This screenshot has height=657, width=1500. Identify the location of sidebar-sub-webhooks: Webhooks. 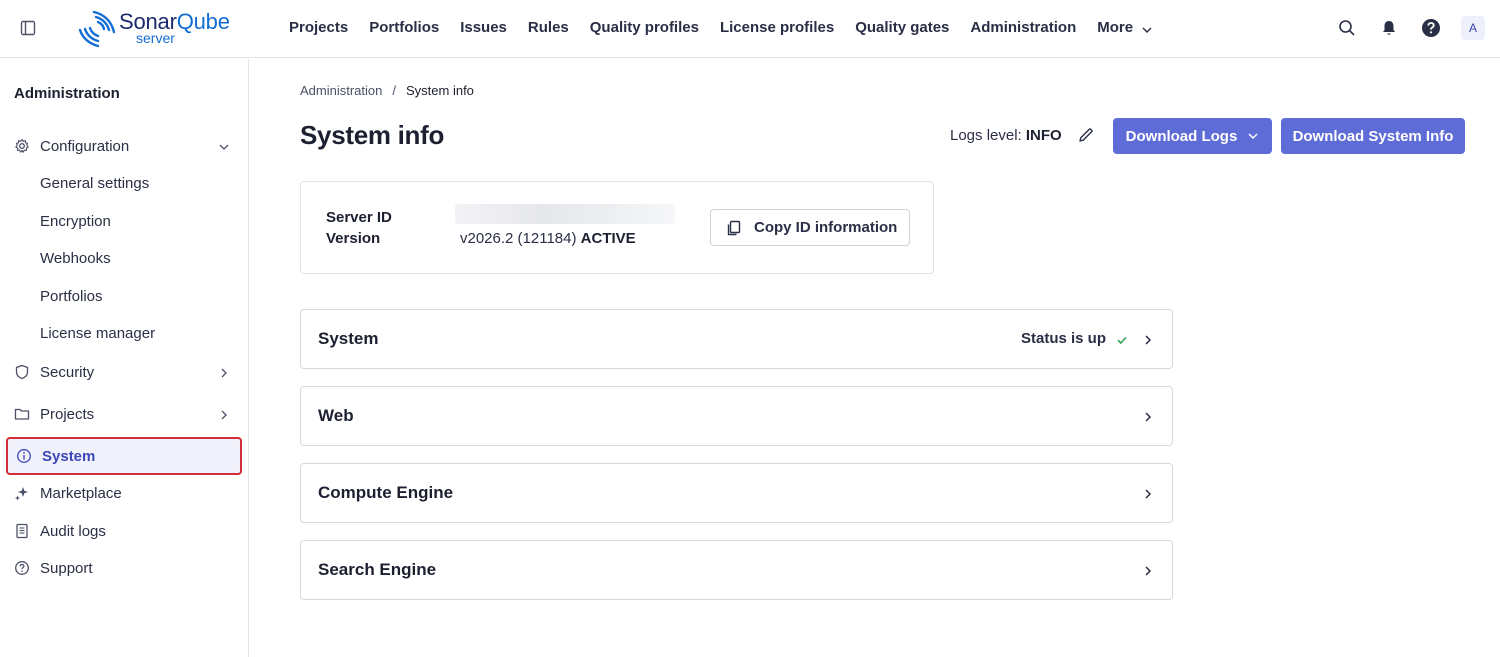
(75, 259).